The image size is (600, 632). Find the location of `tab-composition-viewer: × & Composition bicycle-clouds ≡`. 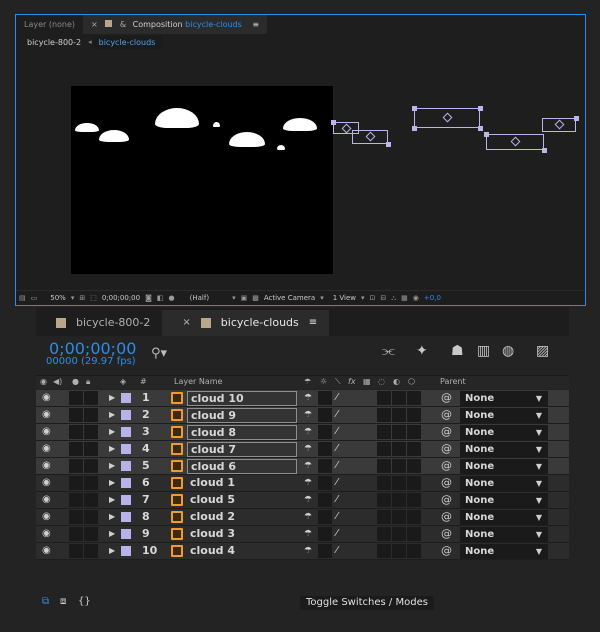

tab-composition-viewer: × & Composition bicycle-clouds ≡ is located at coordinates (175, 24).